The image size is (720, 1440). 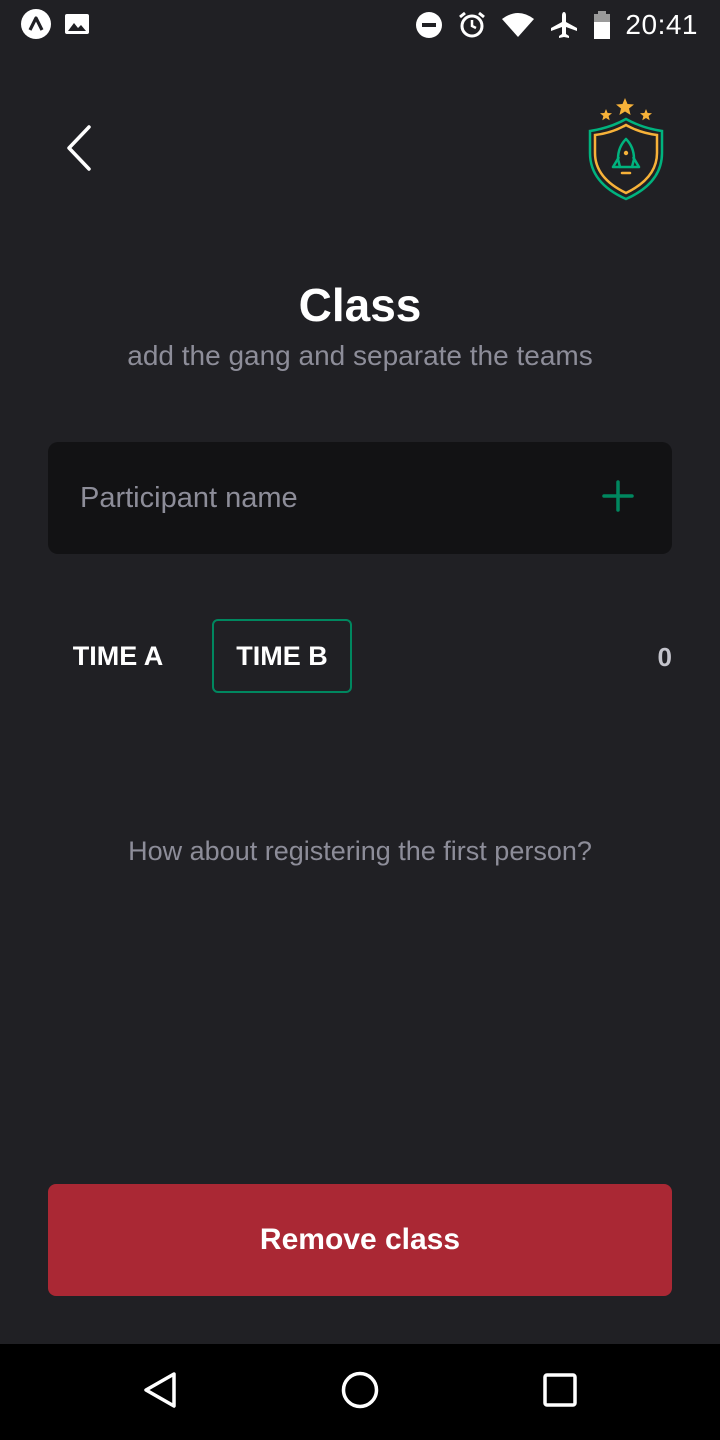 I want to click on nav-back-button, so click(x=160, y=1392).